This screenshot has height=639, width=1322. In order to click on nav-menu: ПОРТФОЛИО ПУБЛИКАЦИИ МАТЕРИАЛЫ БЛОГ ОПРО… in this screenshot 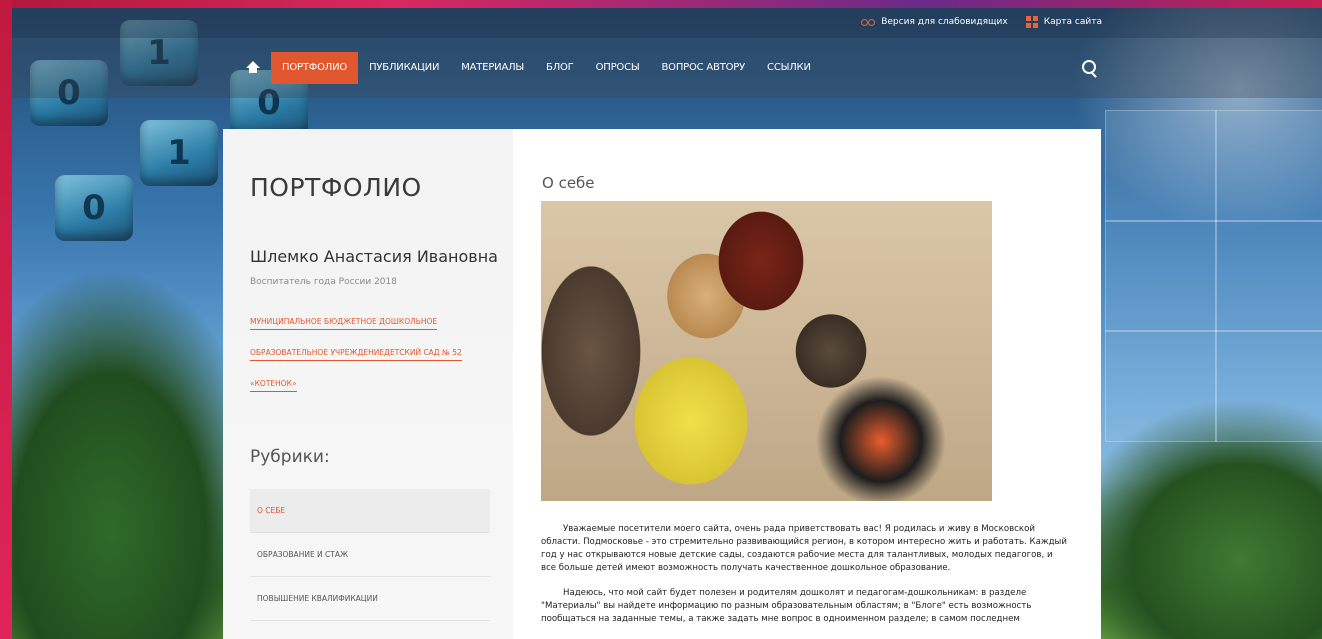, I will do `click(533, 68)`.